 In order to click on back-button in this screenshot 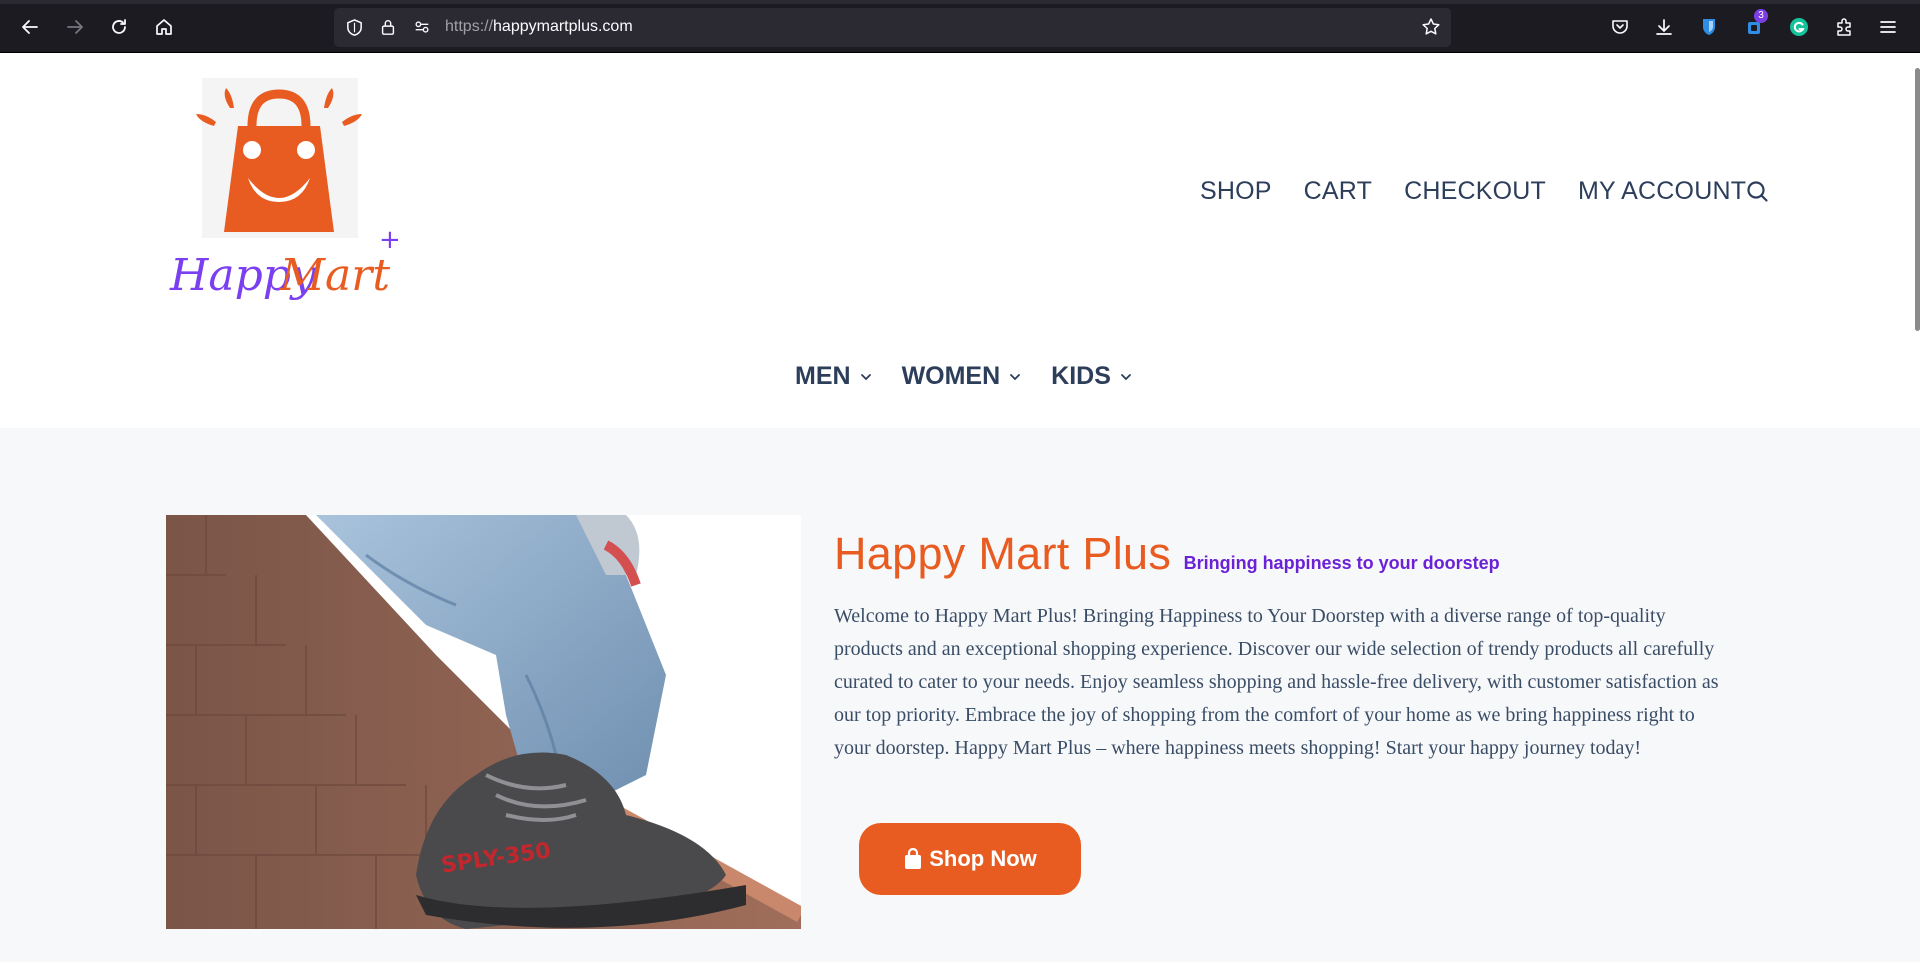, I will do `click(30, 27)`.